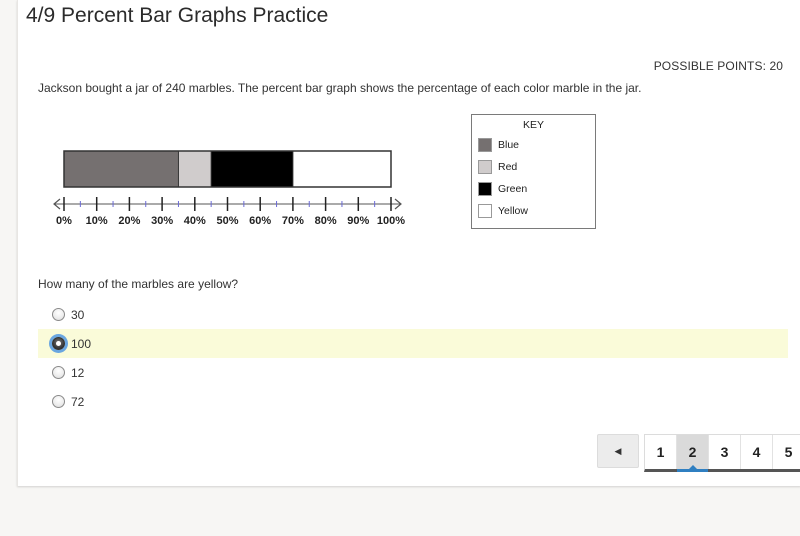  I want to click on percent-axis: 0% 10% 20% 30% 40% 50% 60% 70% 80% 90% 100%, so click(229, 212).